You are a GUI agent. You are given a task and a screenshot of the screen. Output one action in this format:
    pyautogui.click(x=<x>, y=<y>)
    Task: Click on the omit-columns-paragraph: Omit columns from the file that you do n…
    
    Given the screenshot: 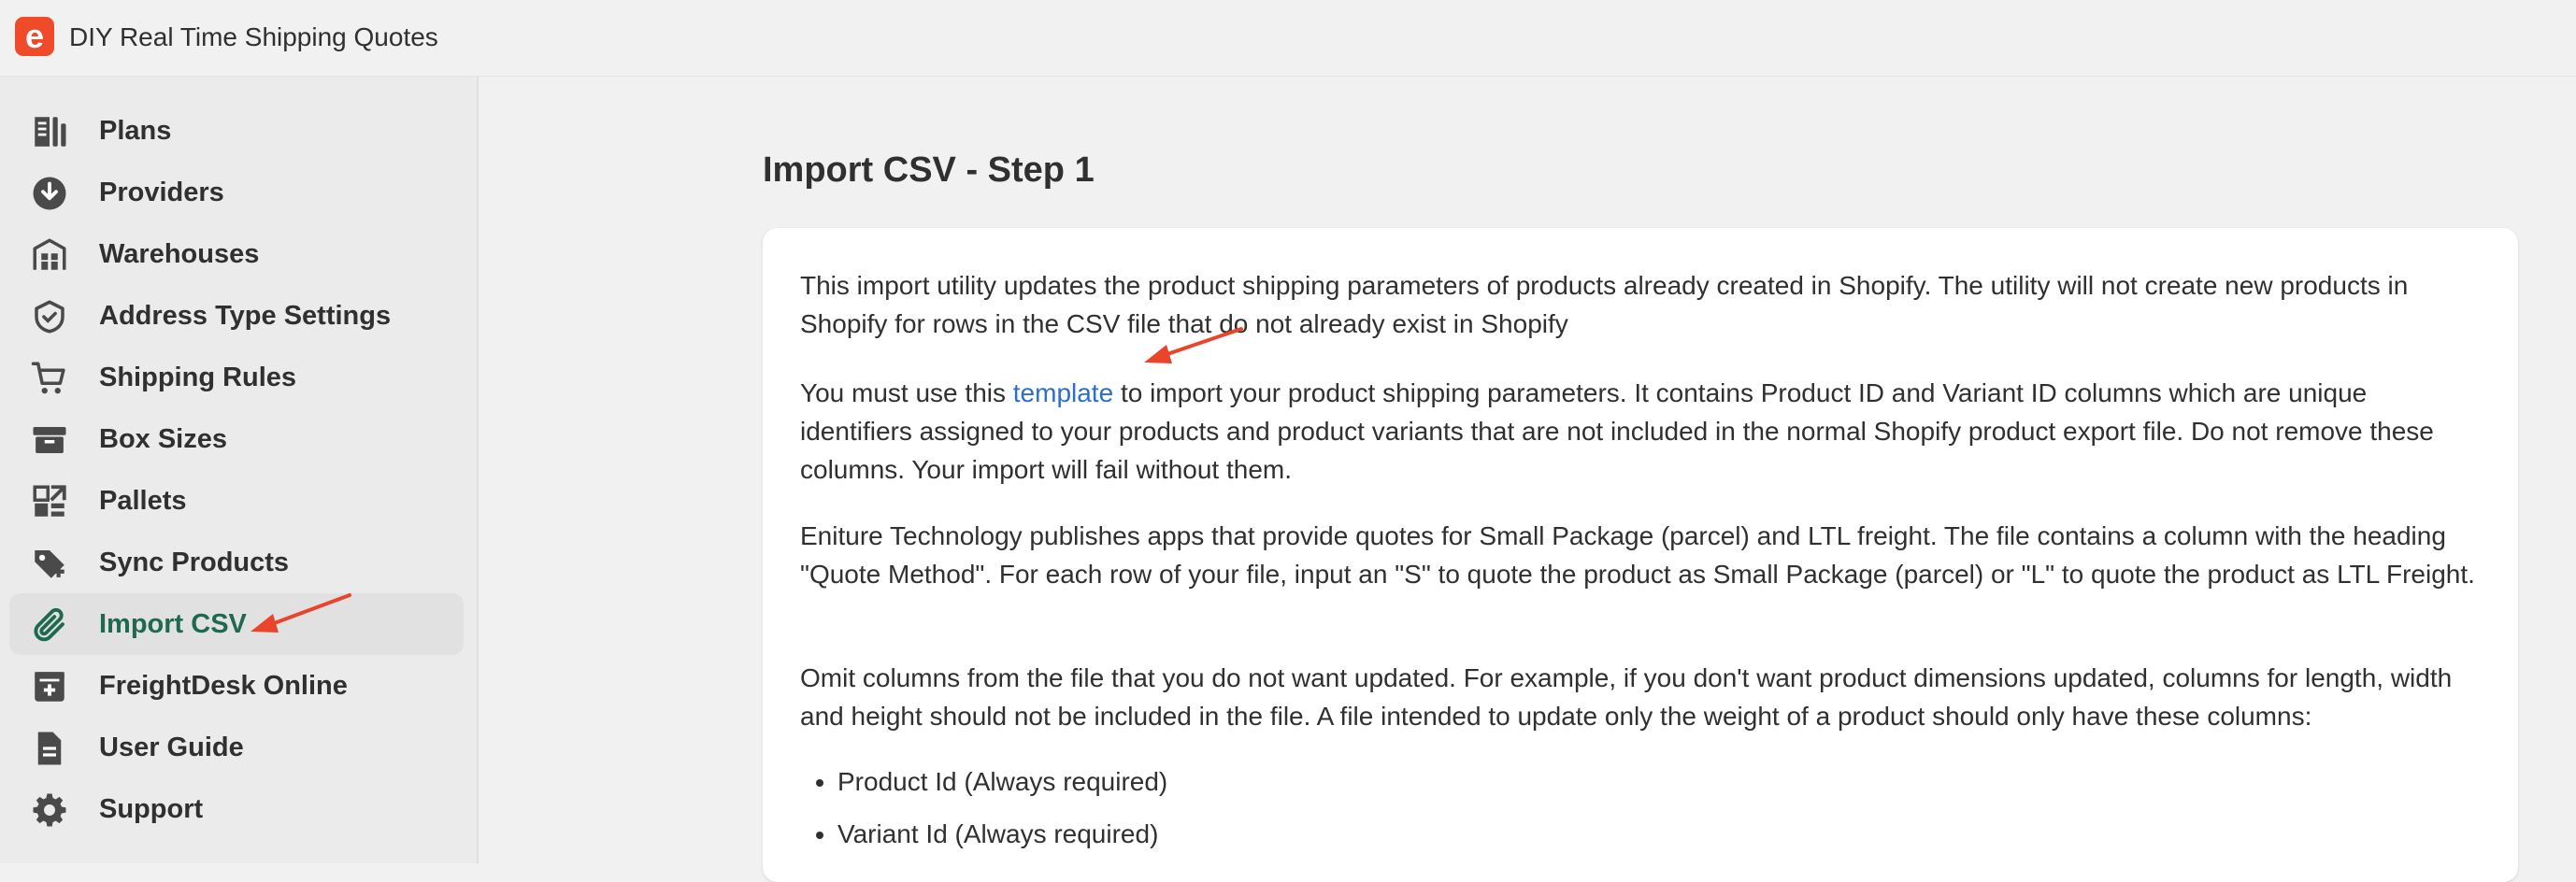 What is the action you would take?
    pyautogui.click(x=1626, y=697)
    